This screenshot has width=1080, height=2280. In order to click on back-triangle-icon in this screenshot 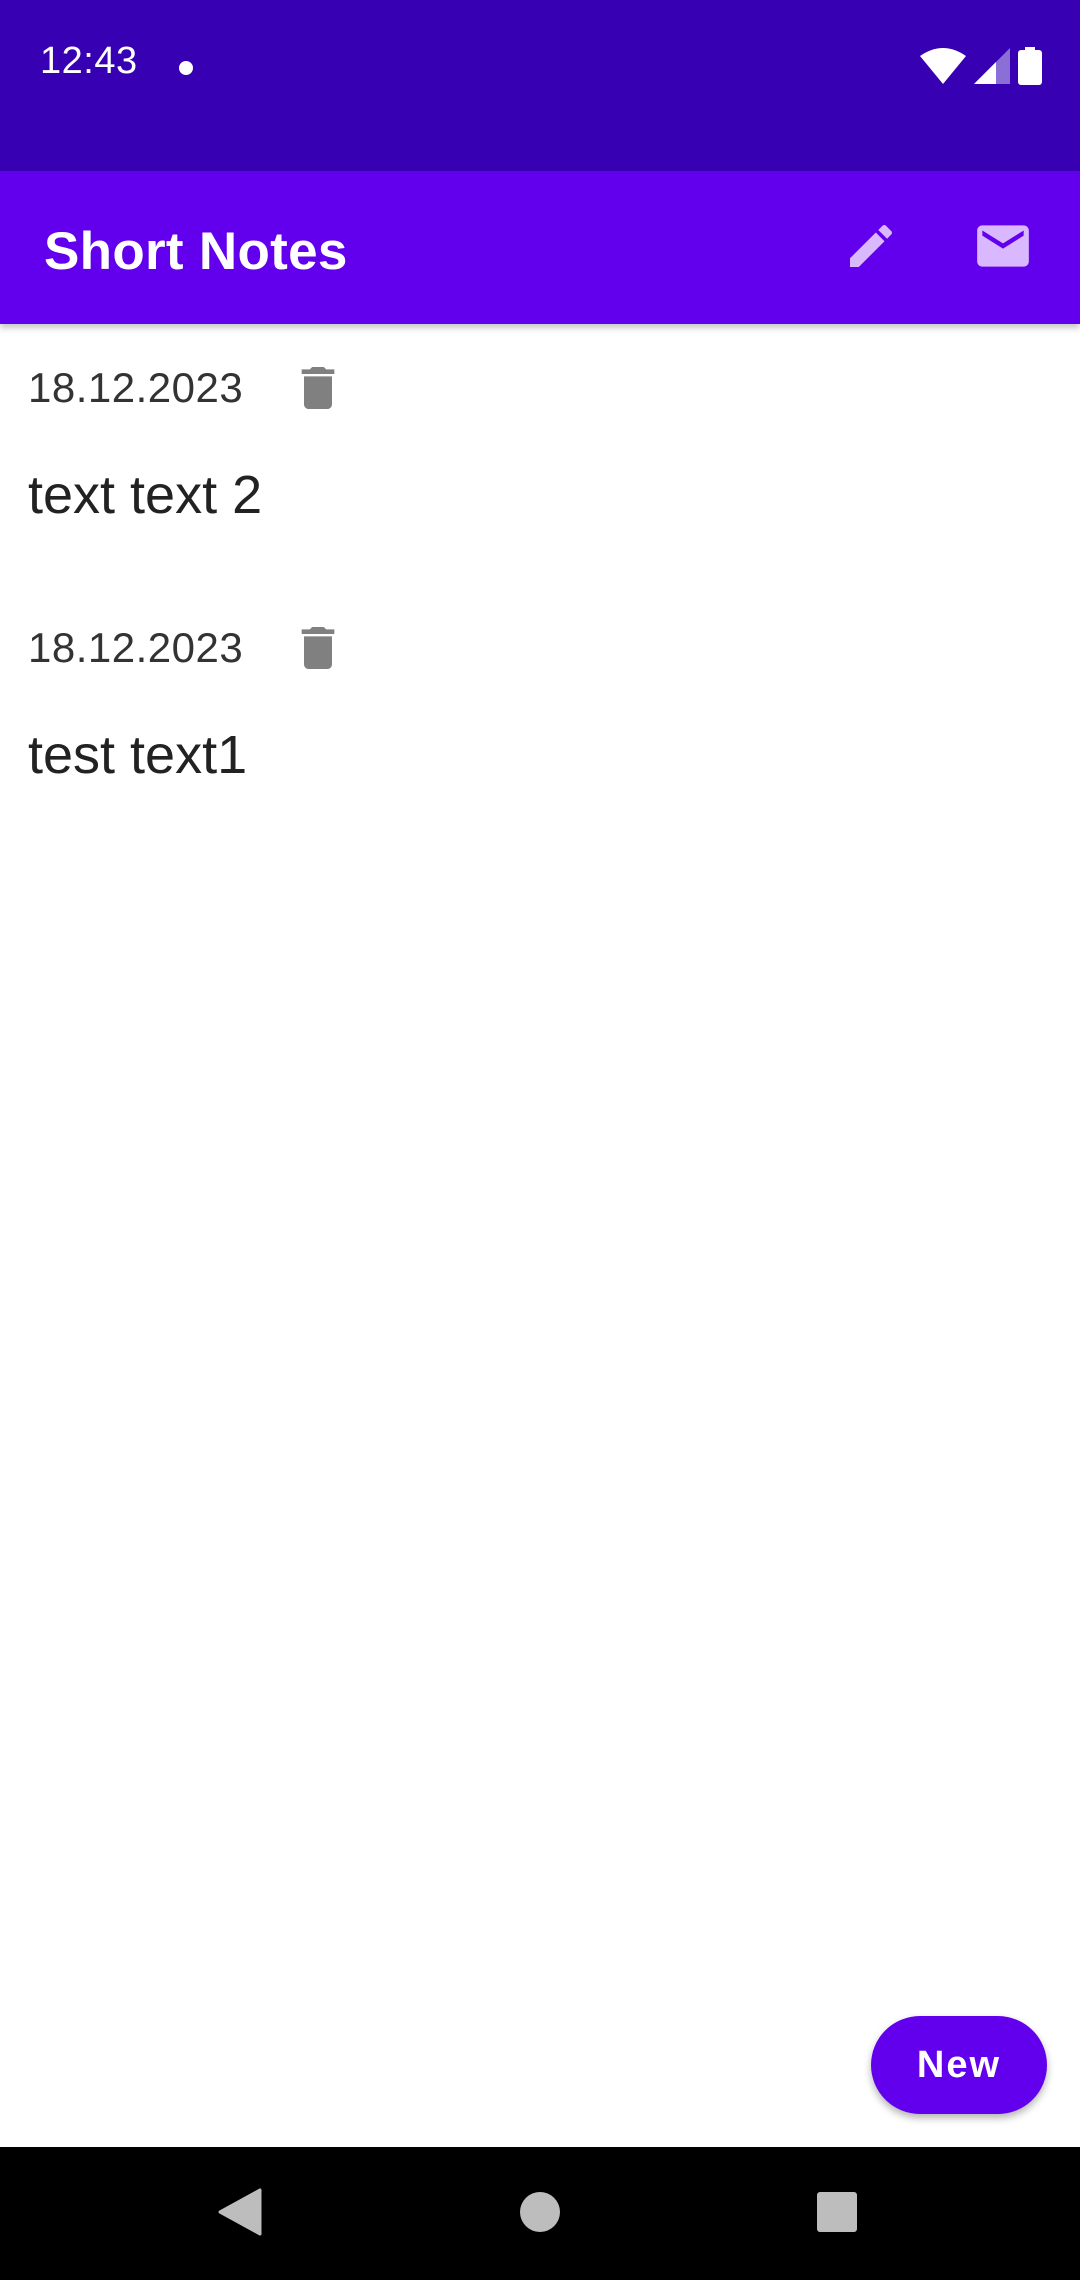, I will do `click(240, 2214)`.